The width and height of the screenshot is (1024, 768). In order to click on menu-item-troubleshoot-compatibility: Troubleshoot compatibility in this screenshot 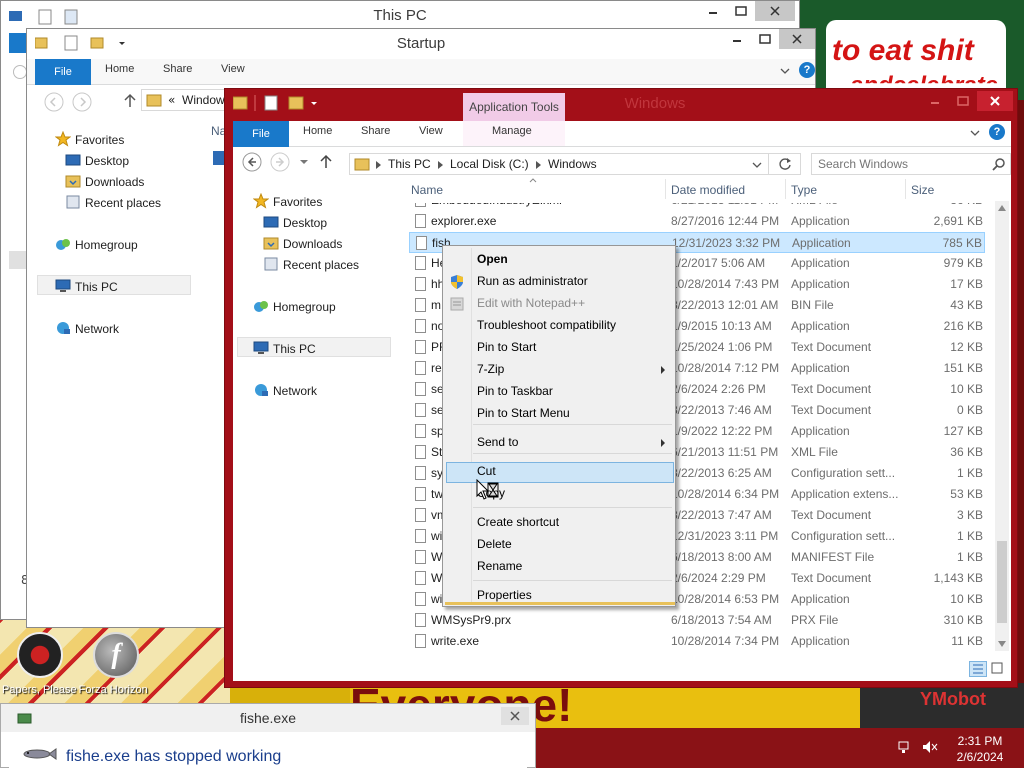, I will do `click(546, 325)`.